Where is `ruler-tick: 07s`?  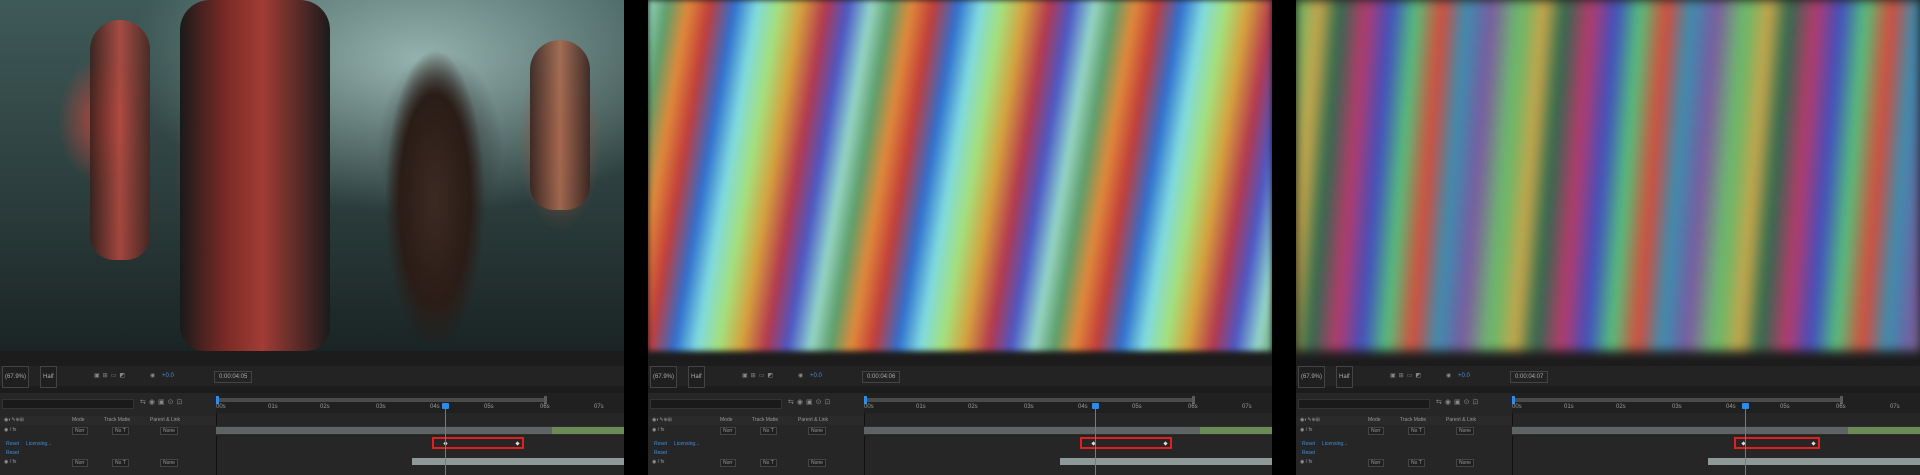 ruler-tick: 07s is located at coordinates (1895, 407).